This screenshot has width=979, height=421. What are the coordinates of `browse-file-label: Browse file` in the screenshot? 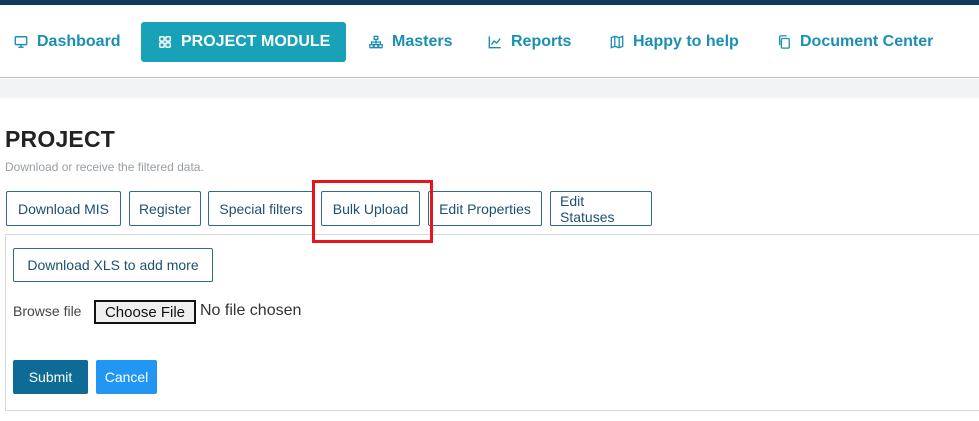 It's located at (47, 311).